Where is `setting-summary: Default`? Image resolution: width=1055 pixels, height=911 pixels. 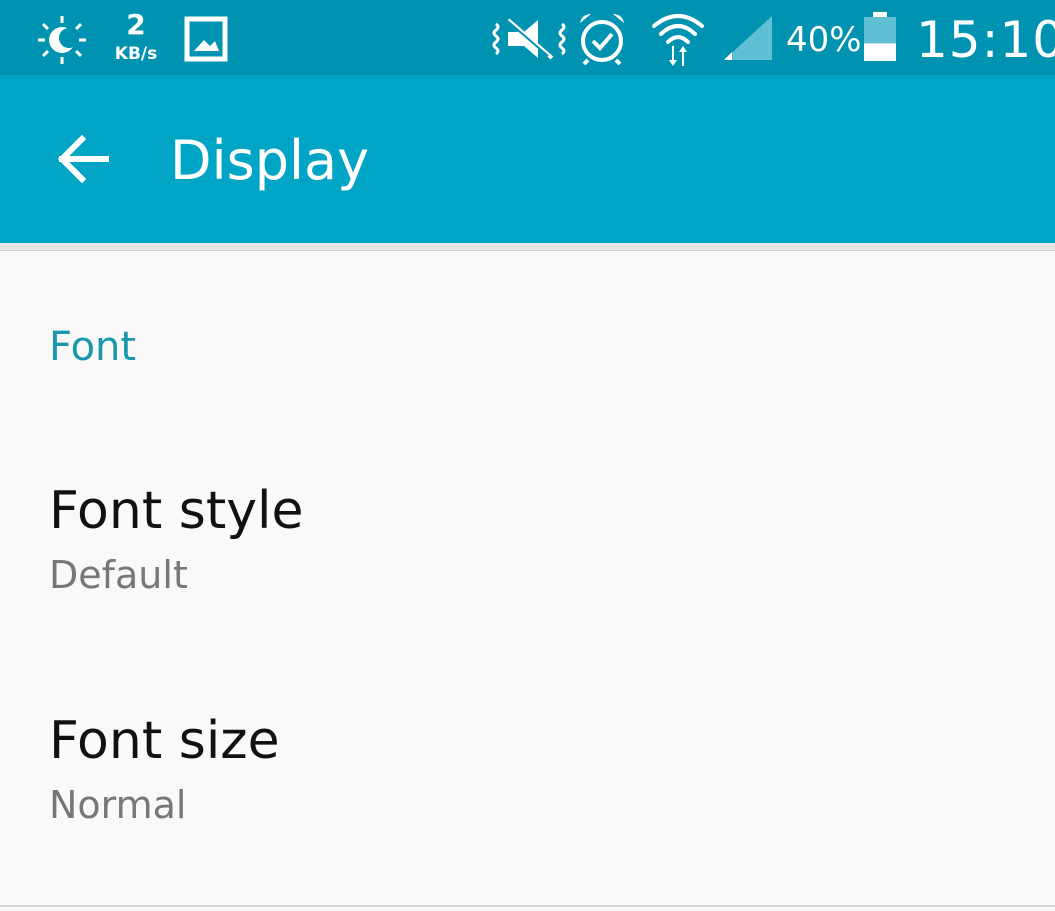
setting-summary: Default is located at coordinates (118, 575).